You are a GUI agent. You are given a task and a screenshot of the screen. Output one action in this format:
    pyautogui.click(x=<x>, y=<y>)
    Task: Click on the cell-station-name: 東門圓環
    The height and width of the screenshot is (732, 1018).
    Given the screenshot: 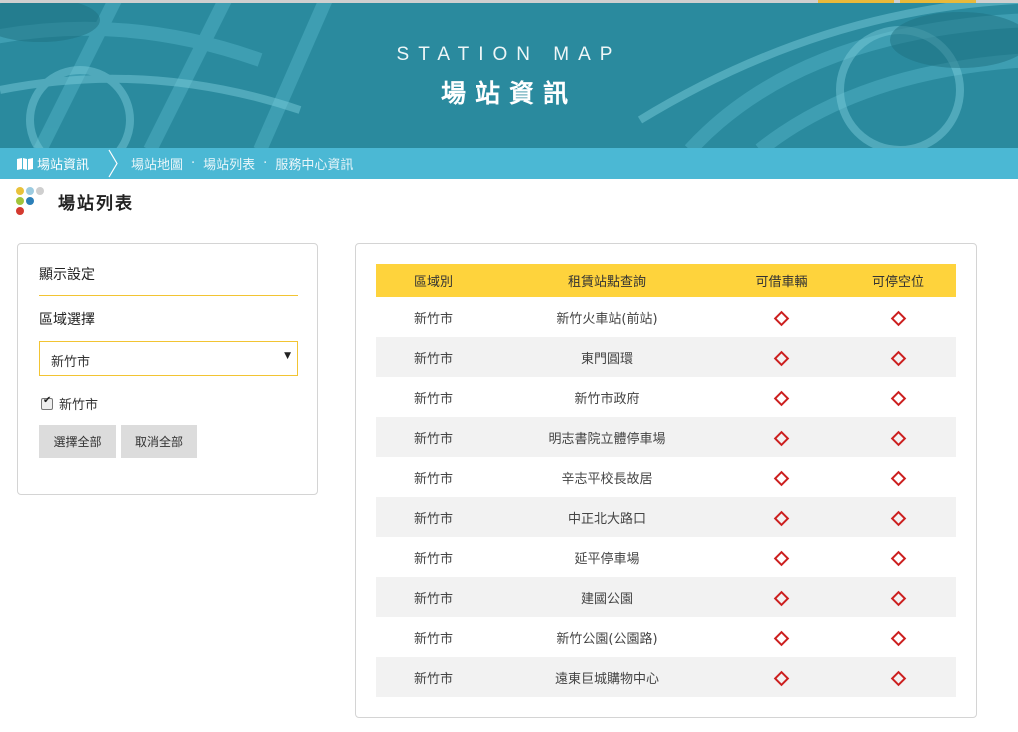 What is the action you would take?
    pyautogui.click(x=607, y=357)
    